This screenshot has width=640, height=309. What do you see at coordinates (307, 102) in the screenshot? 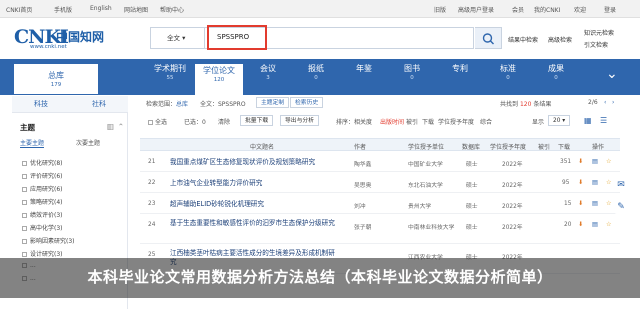
I see `search-history-button: 检索历史` at bounding box center [307, 102].